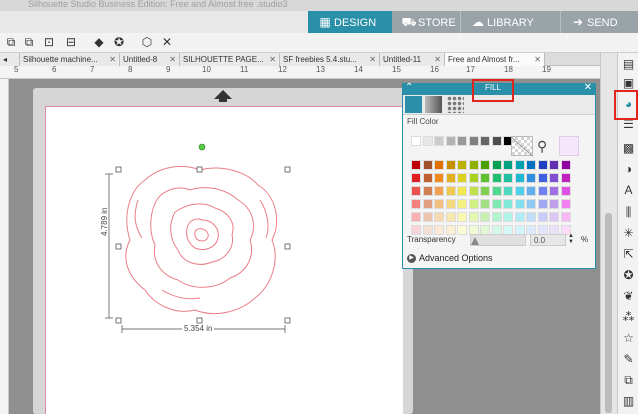 The height and width of the screenshot is (414, 638). What do you see at coordinates (498, 240) in the screenshot?
I see `transparency-slider` at bounding box center [498, 240].